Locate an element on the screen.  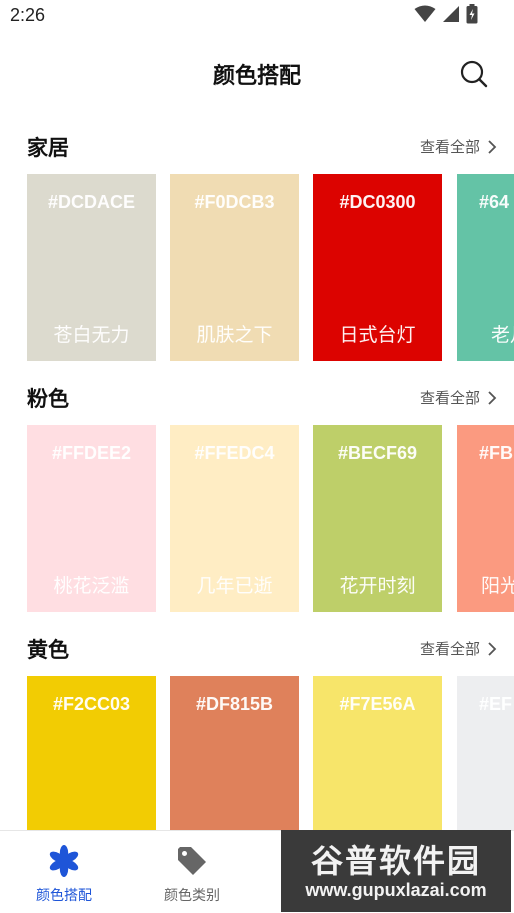
tag-icon is located at coordinates (192, 861).